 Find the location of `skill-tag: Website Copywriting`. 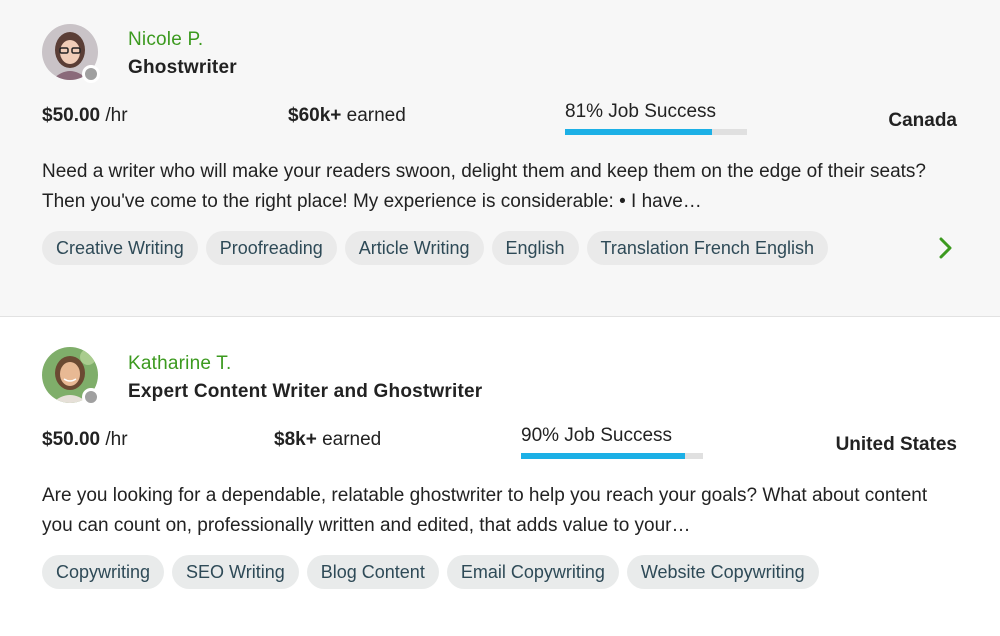

skill-tag: Website Copywriting is located at coordinates (722, 572).